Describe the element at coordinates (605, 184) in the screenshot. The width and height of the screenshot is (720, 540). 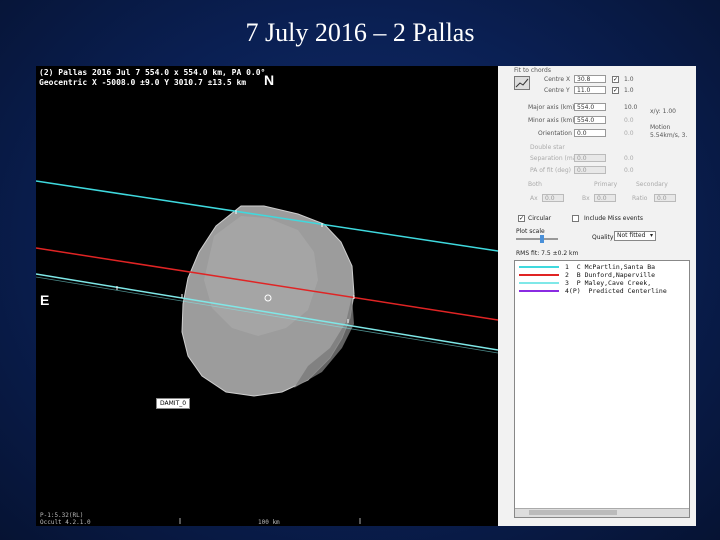
I see `radio-primary: Primary` at that location.